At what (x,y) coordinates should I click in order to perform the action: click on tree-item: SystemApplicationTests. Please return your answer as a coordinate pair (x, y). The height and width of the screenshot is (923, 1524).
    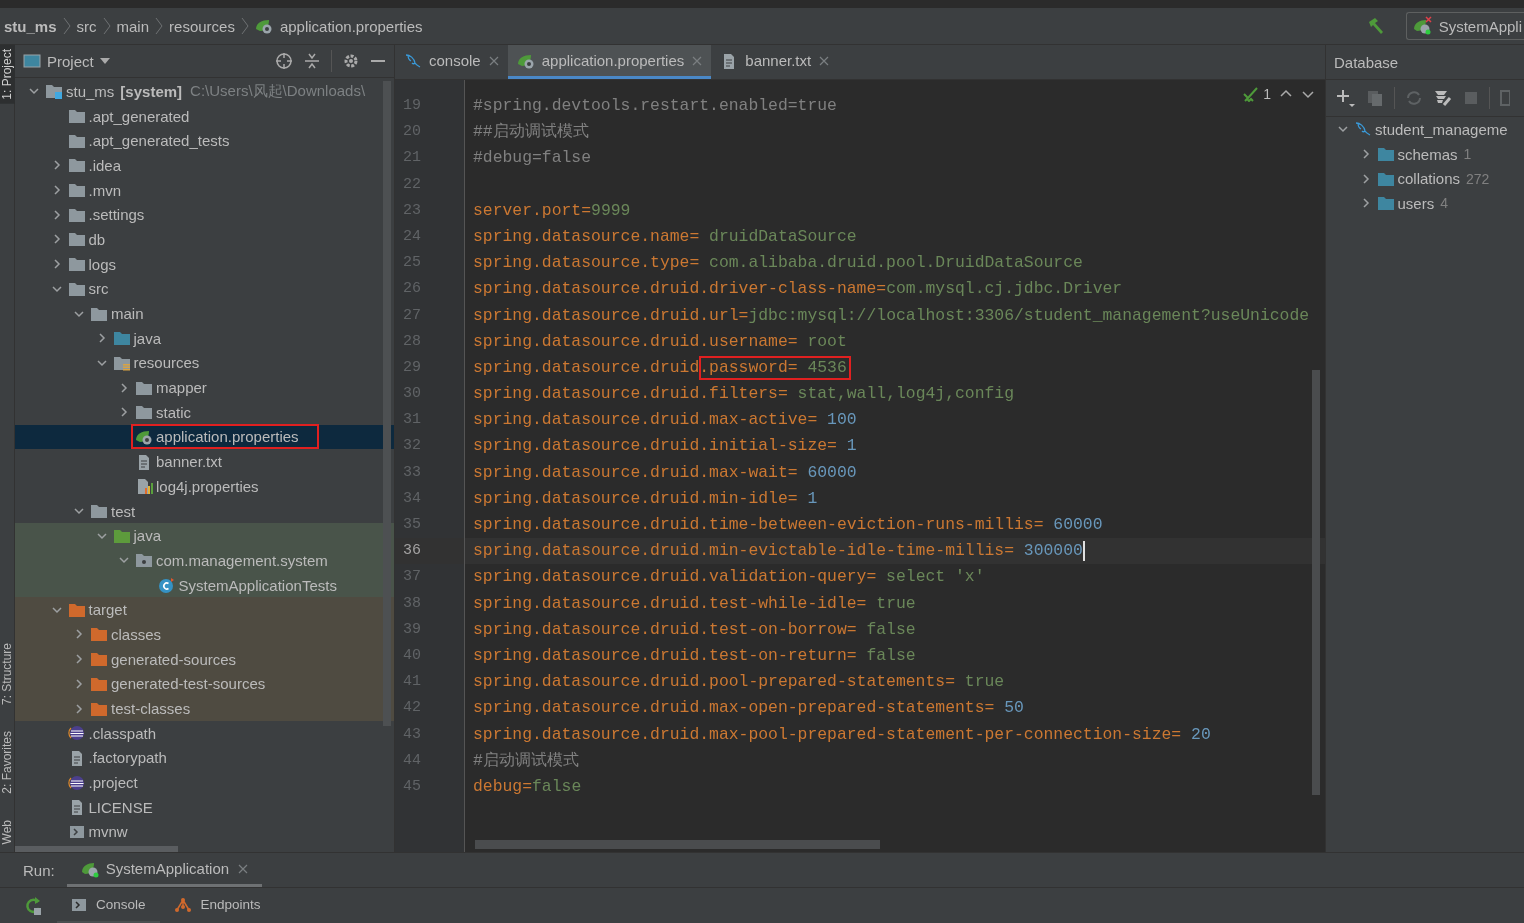
    Looking at the image, I should click on (204, 585).